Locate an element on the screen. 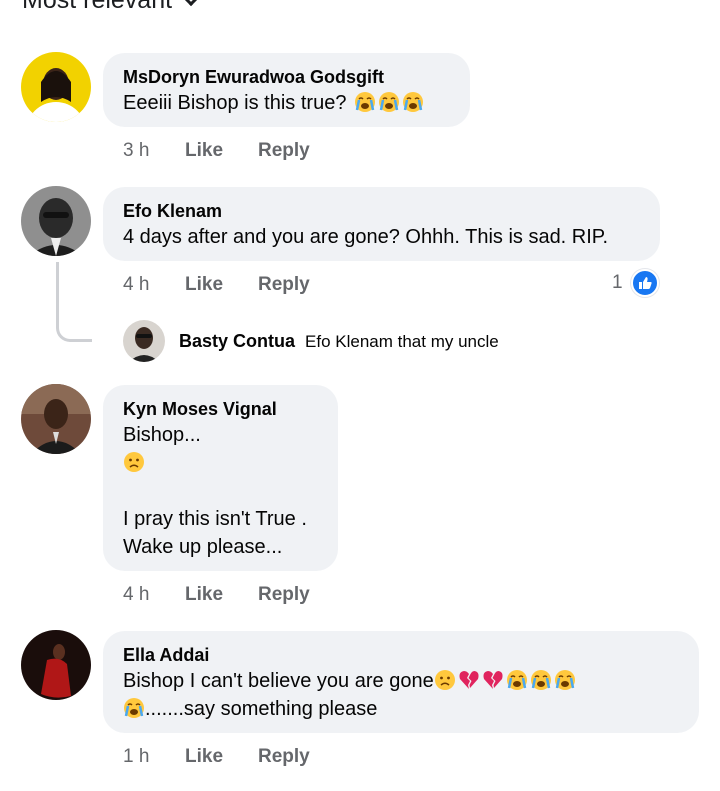 The height and width of the screenshot is (791, 720). comment-text-line: .......say something please is located at coordinates (401, 709).